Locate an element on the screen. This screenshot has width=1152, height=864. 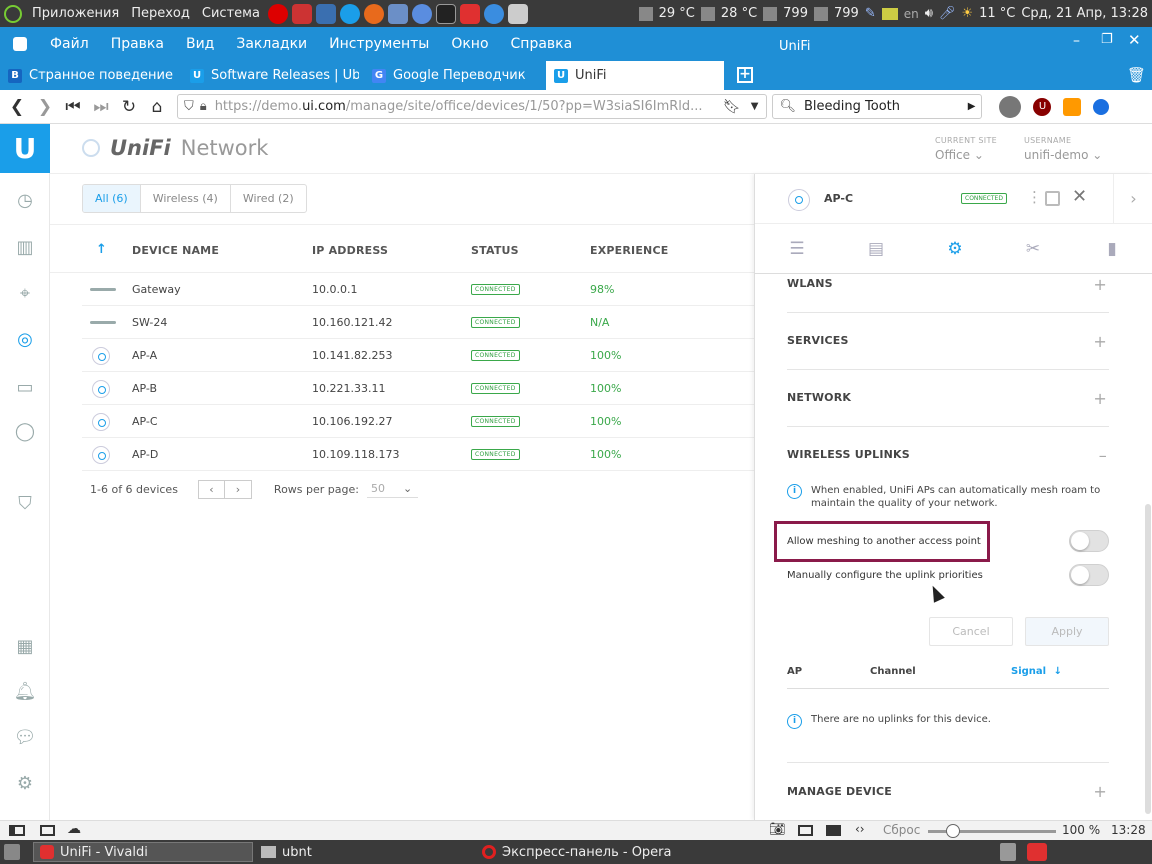
capture-icon: 📷︎ is located at coordinates (777, 829).